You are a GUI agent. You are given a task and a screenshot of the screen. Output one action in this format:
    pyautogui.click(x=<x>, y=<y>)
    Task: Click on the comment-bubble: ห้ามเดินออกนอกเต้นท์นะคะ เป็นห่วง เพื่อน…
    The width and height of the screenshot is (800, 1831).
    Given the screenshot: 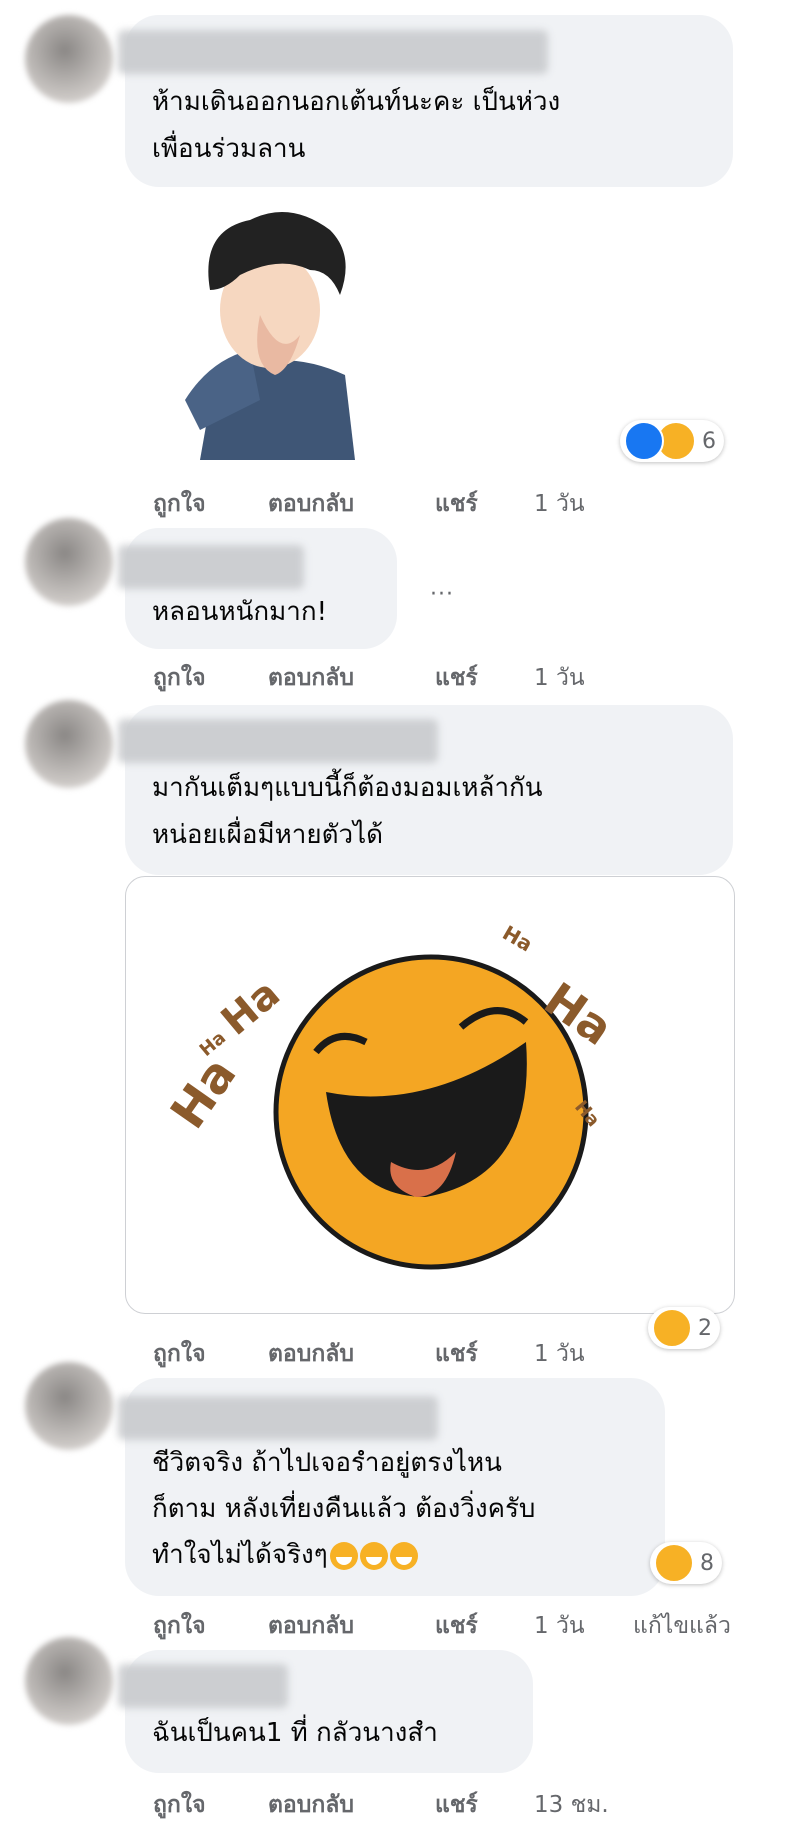 What is the action you would take?
    pyautogui.click(x=425, y=101)
    